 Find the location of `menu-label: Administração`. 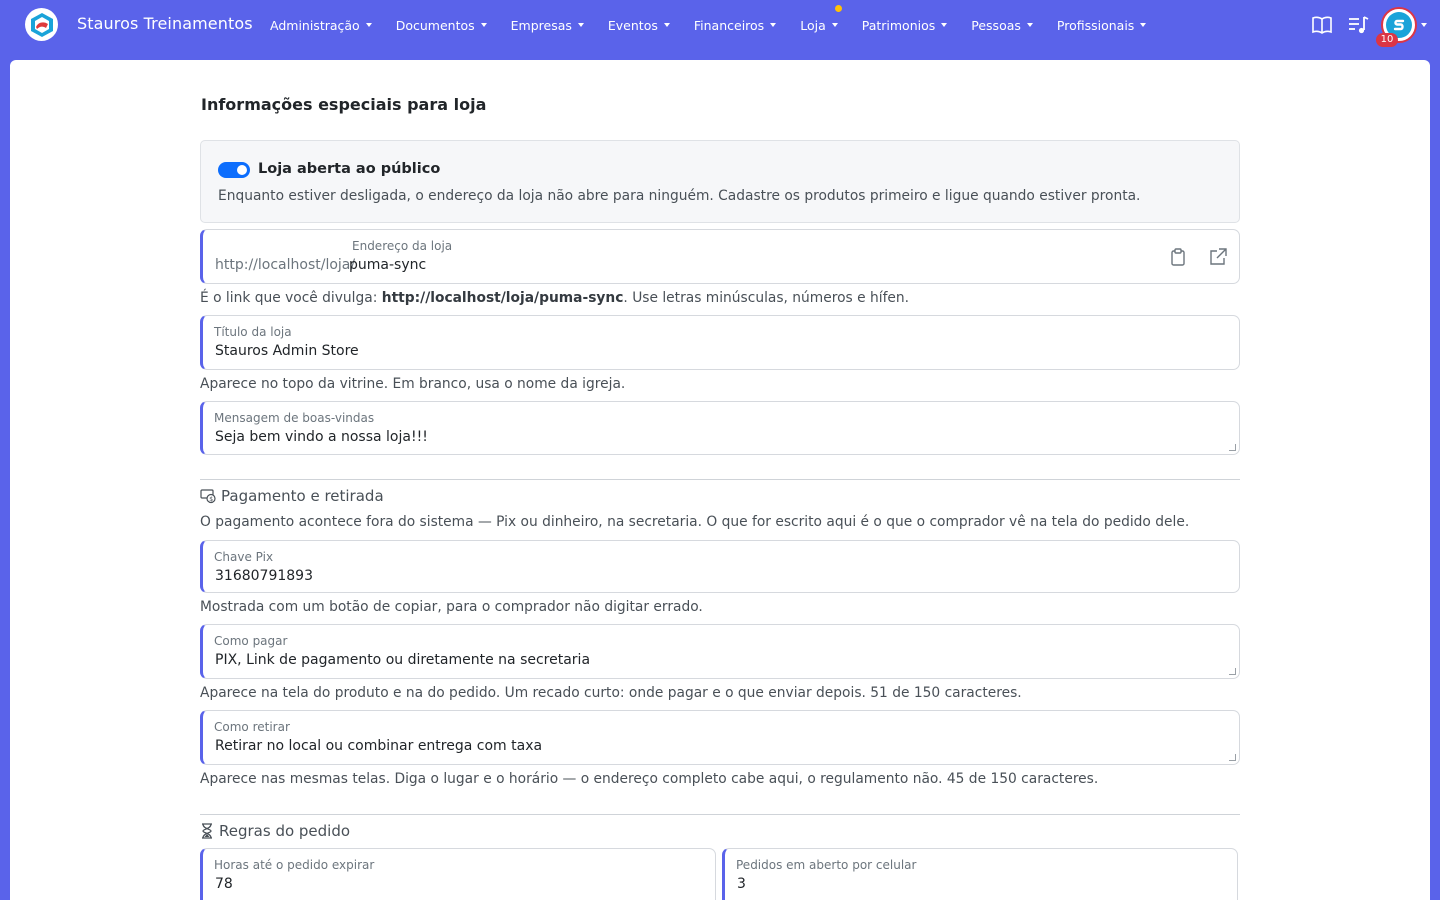

menu-label: Administração is located at coordinates (315, 25).